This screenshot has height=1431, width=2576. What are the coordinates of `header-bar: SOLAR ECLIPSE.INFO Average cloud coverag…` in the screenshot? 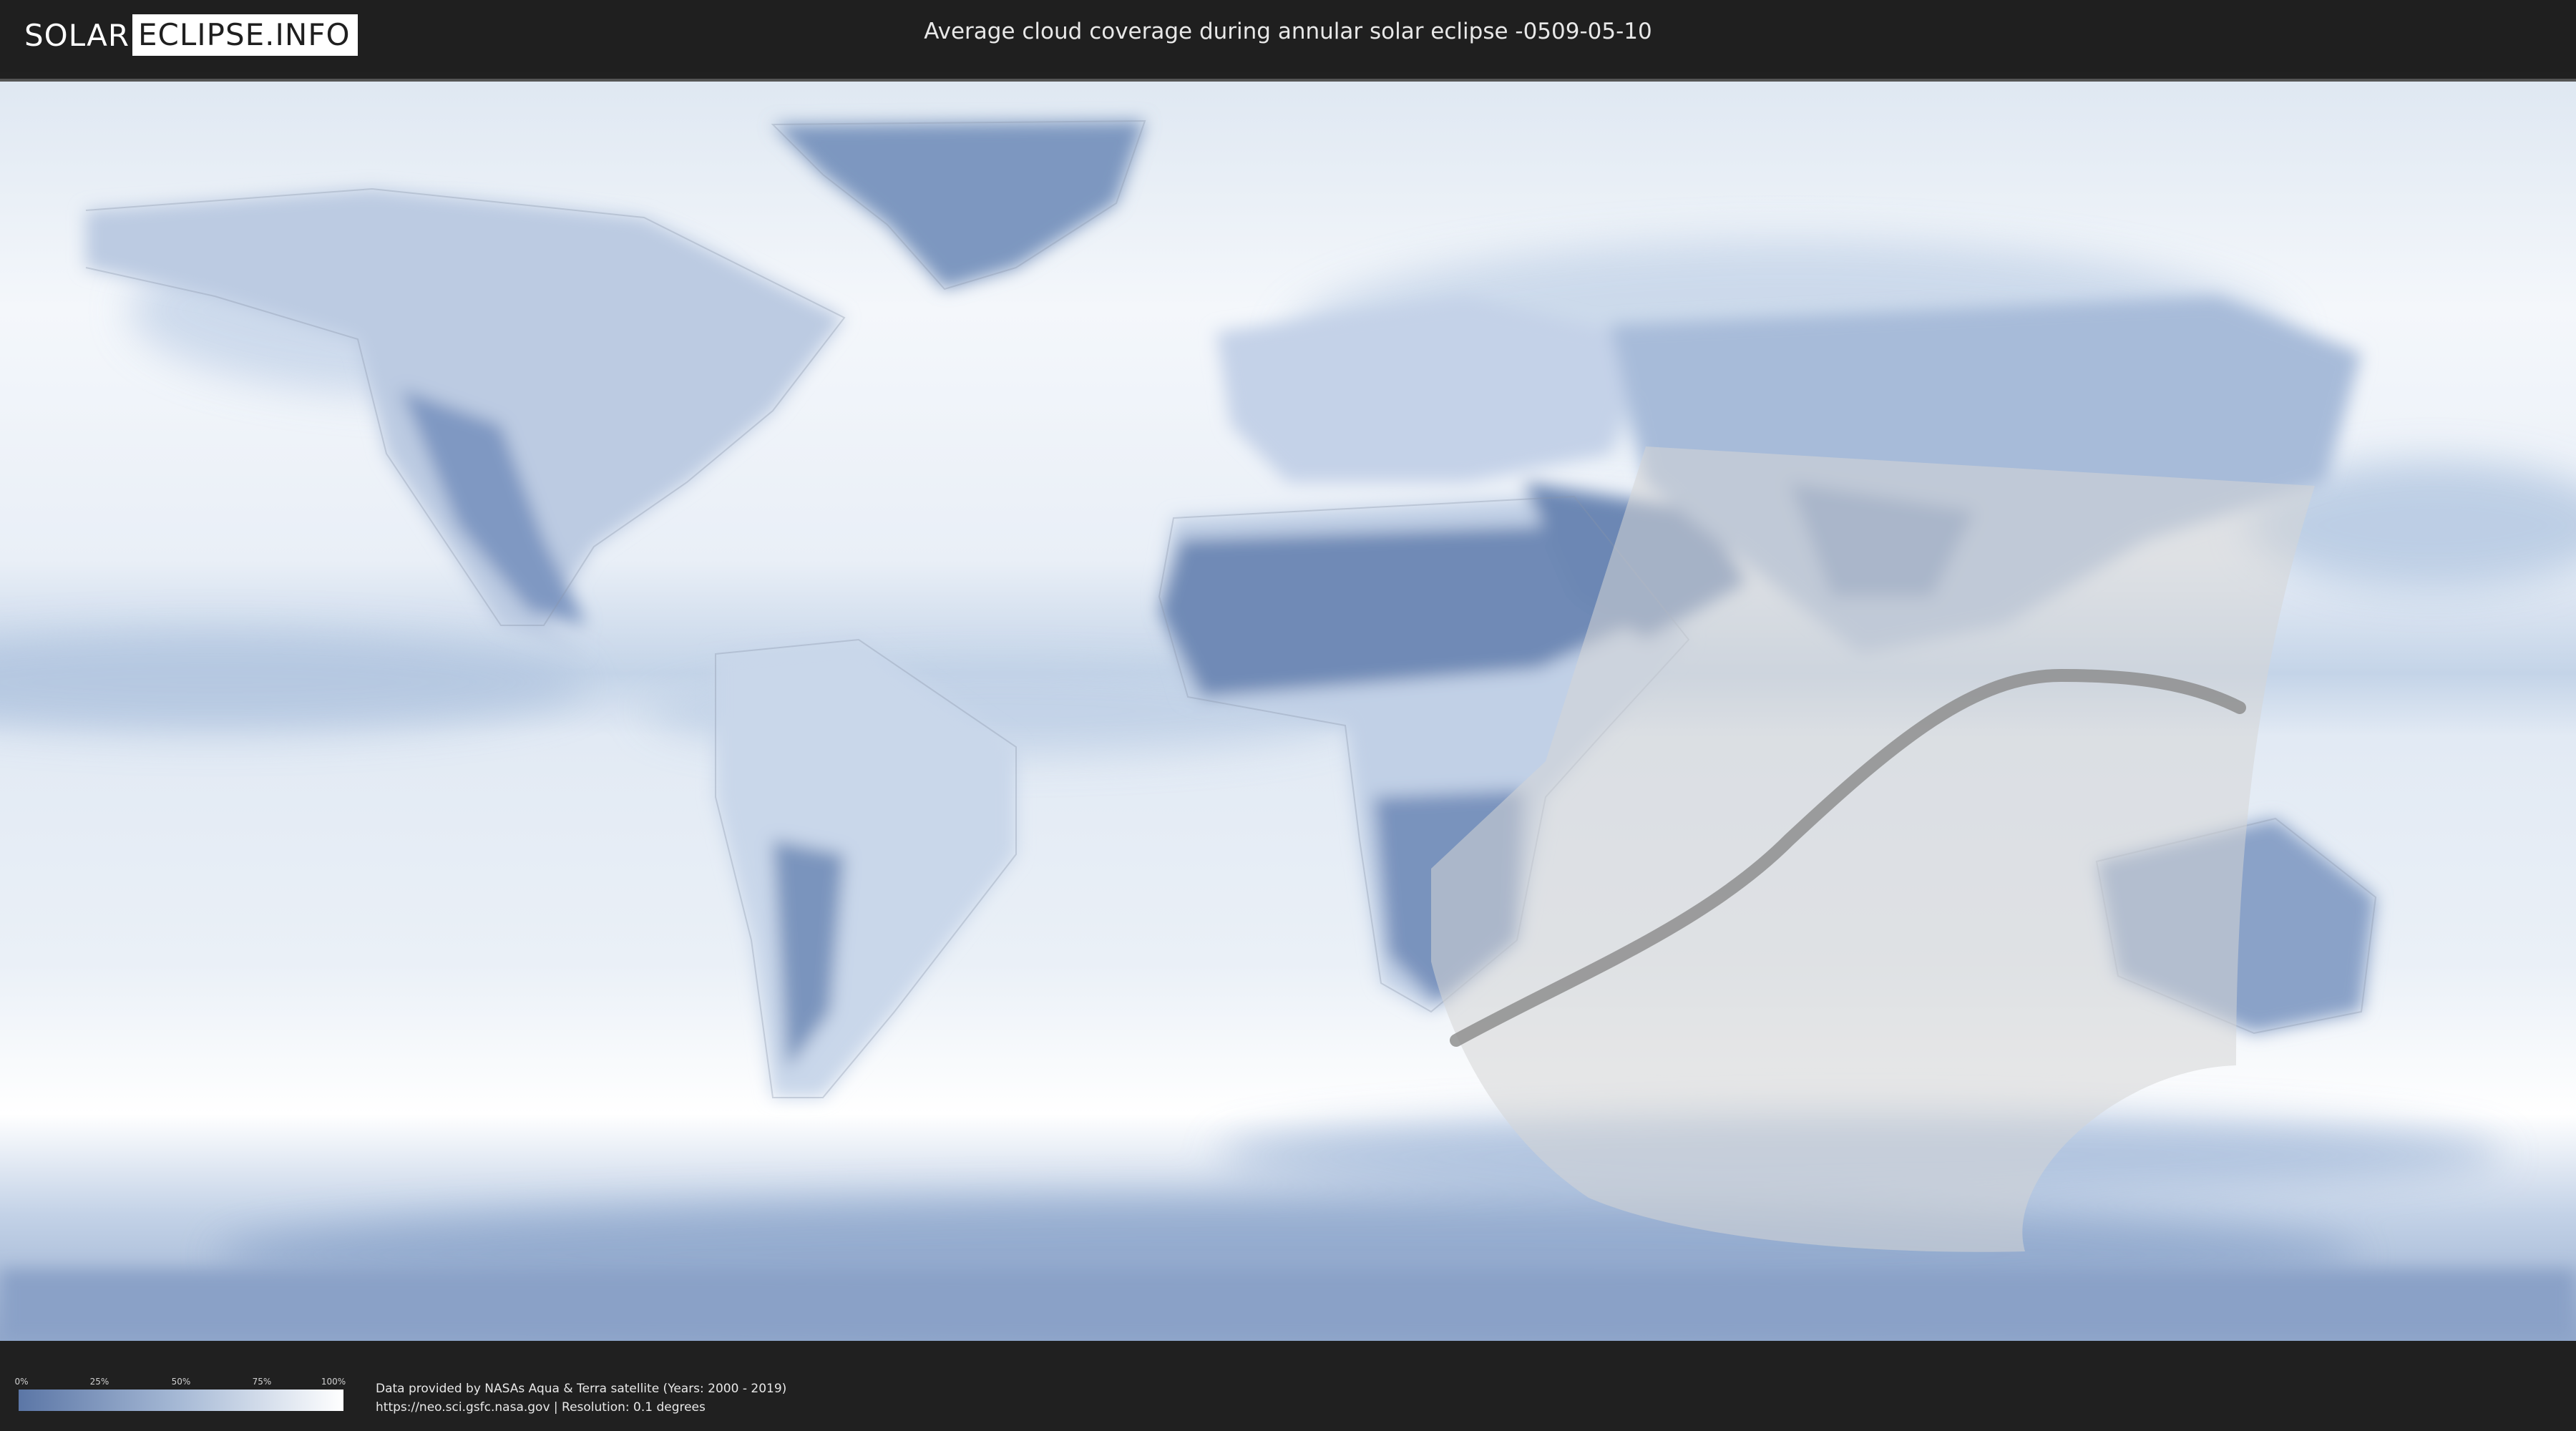 It's located at (1288, 36).